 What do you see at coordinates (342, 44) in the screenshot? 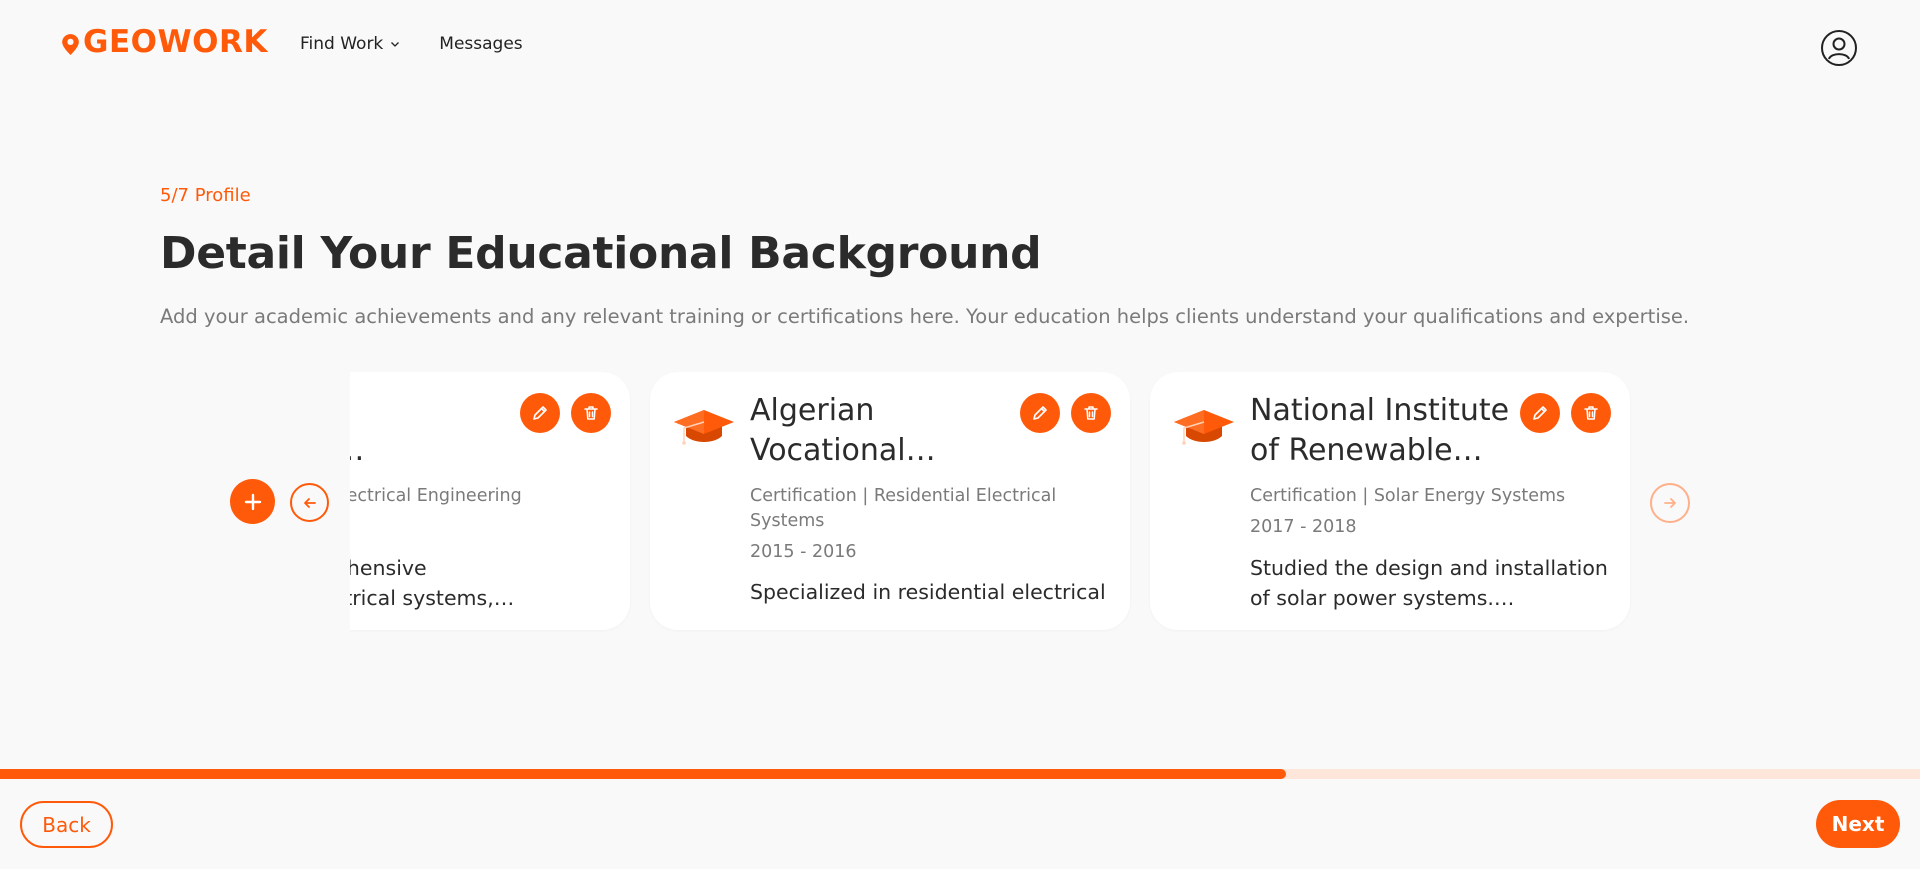
I see `nav-find-work-label: Find Work` at bounding box center [342, 44].